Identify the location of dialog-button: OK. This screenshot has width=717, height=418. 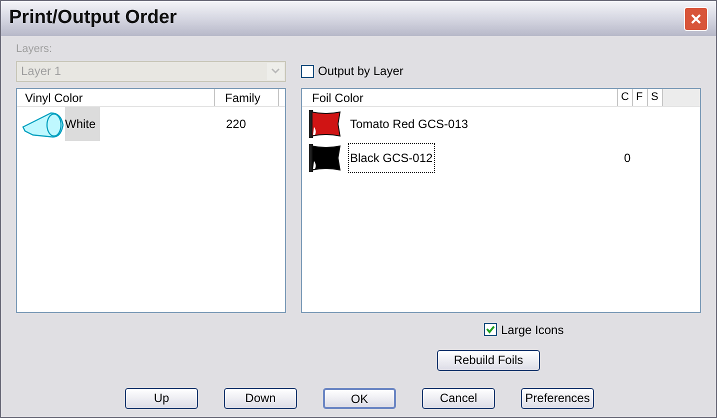
(359, 398).